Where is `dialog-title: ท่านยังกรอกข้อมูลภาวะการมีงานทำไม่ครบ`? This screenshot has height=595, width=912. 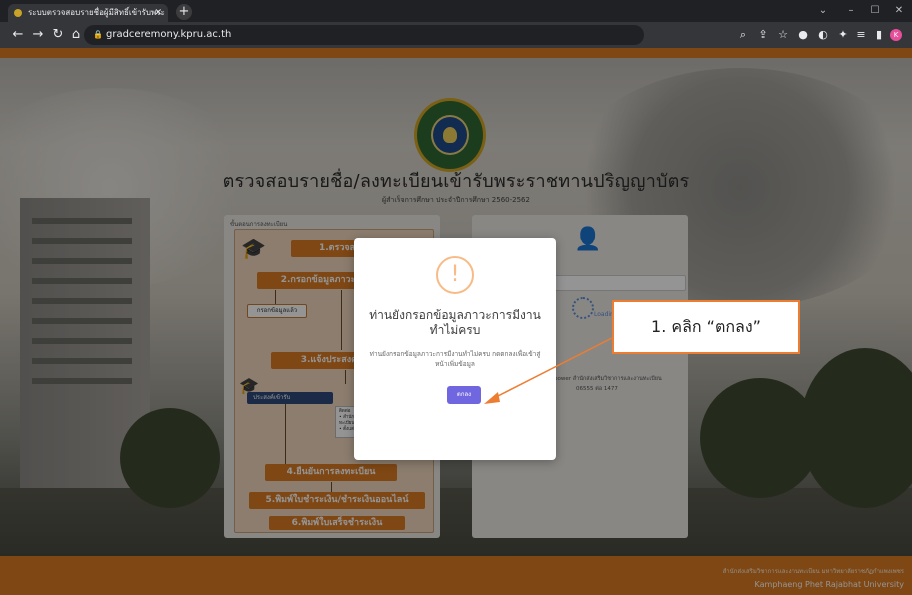
dialog-title: ท่านยังกรอกข้อมูลภาวะการมีงานทำไม่ครบ is located at coordinates (455, 322).